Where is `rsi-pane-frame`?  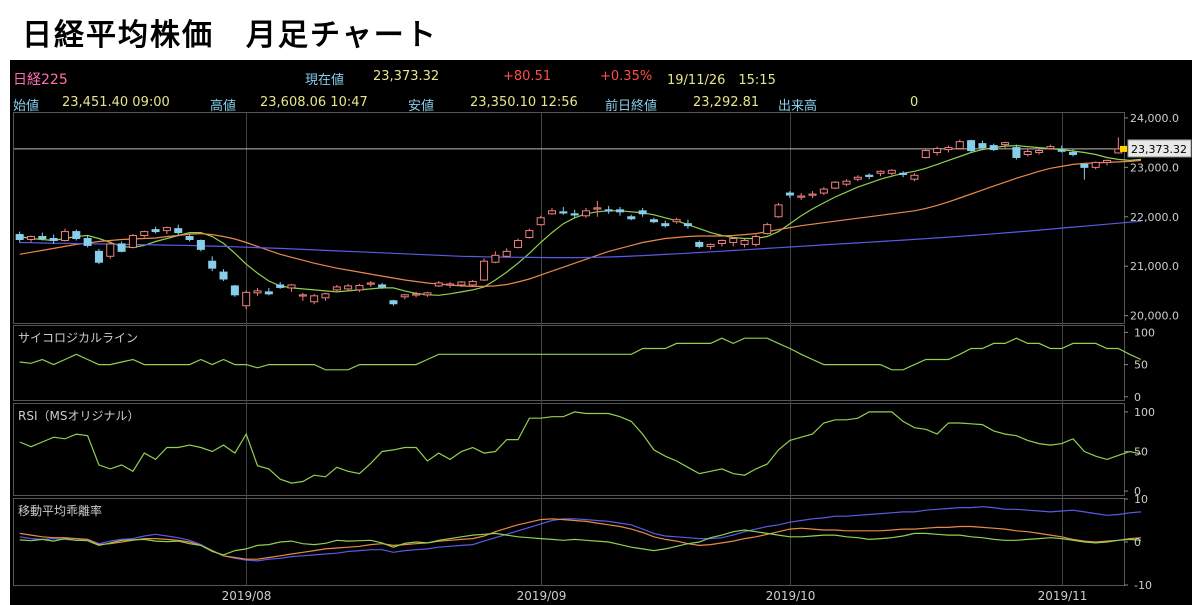
rsi-pane-frame is located at coordinates (569, 449).